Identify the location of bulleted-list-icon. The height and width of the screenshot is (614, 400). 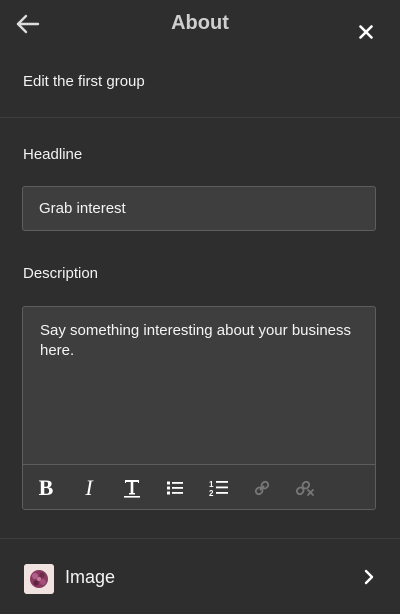
(175, 487).